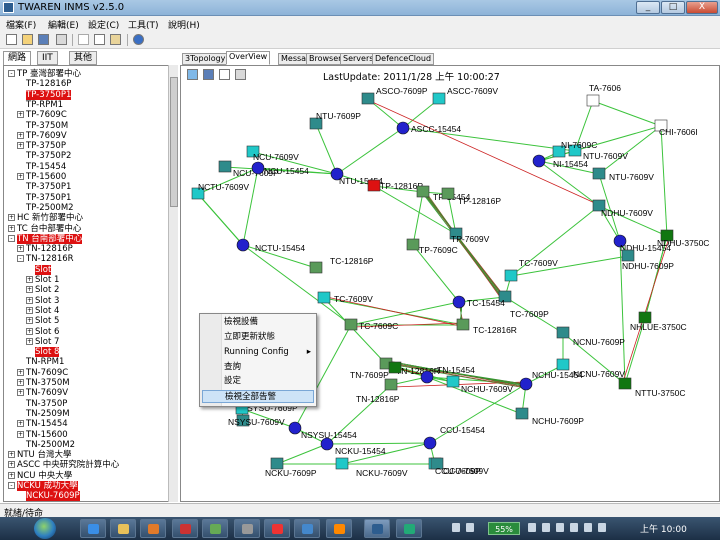 Image resolution: width=720 pixels, height=540 pixels. What do you see at coordinates (486, 326) in the screenshot?
I see `device-node: TC-12816R` at bounding box center [486, 326].